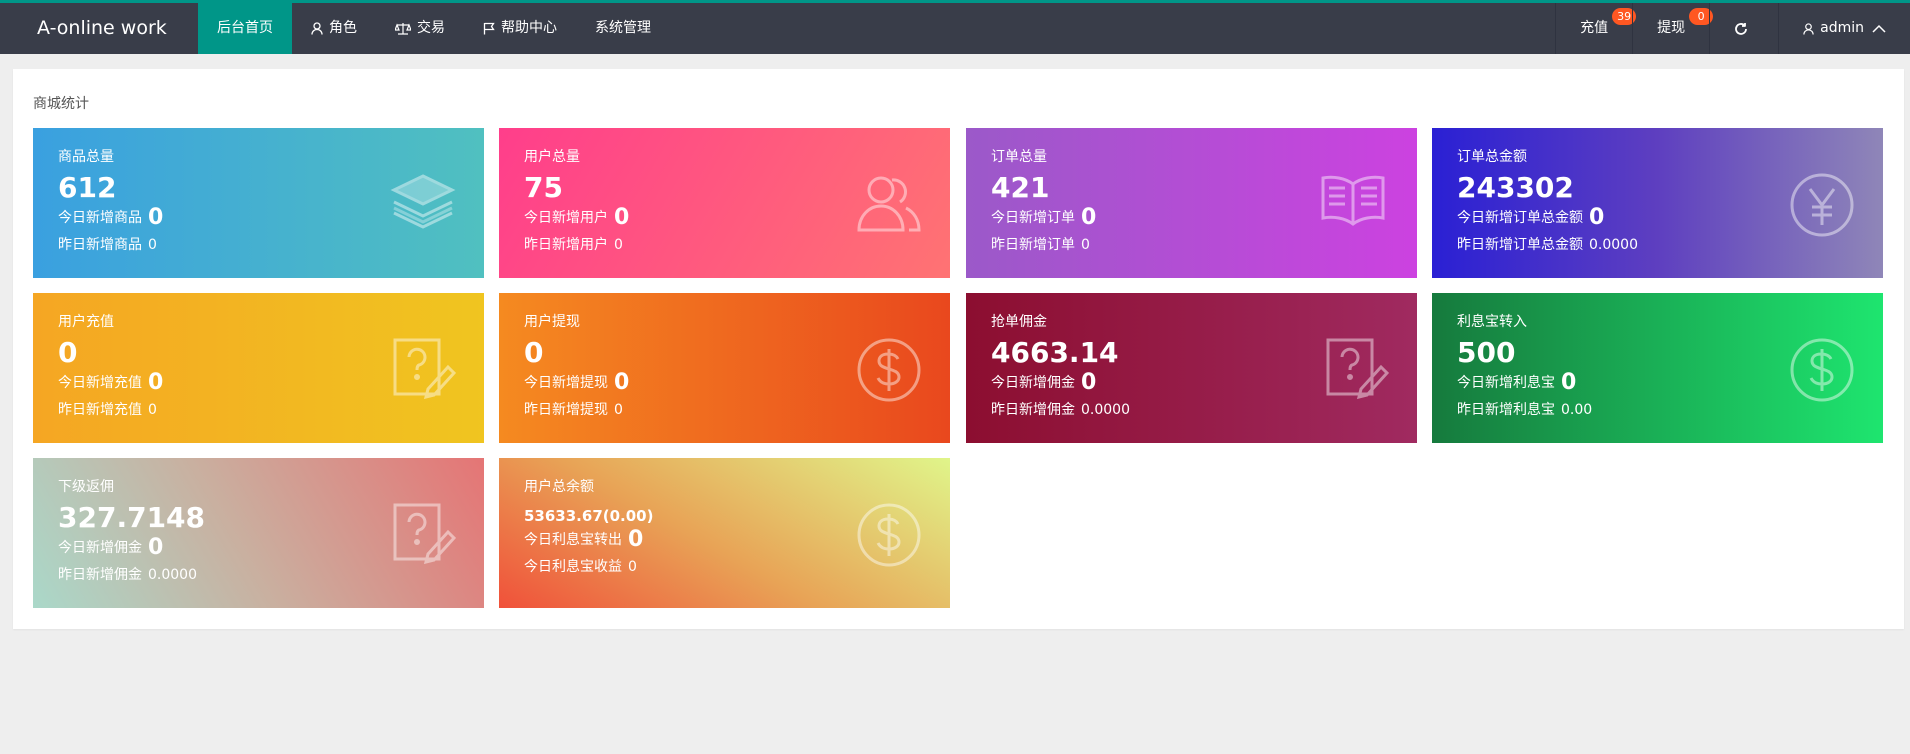 This screenshot has height=754, width=1910. I want to click on nav-item-dashboard: 后台首页, so click(245, 28).